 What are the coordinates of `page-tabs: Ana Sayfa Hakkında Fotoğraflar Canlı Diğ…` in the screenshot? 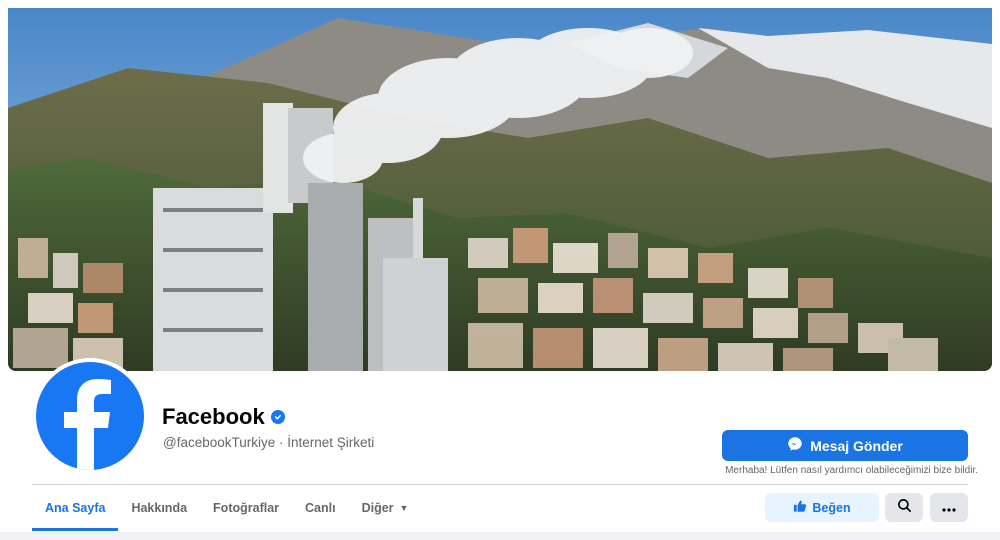 It's located at (226, 508).